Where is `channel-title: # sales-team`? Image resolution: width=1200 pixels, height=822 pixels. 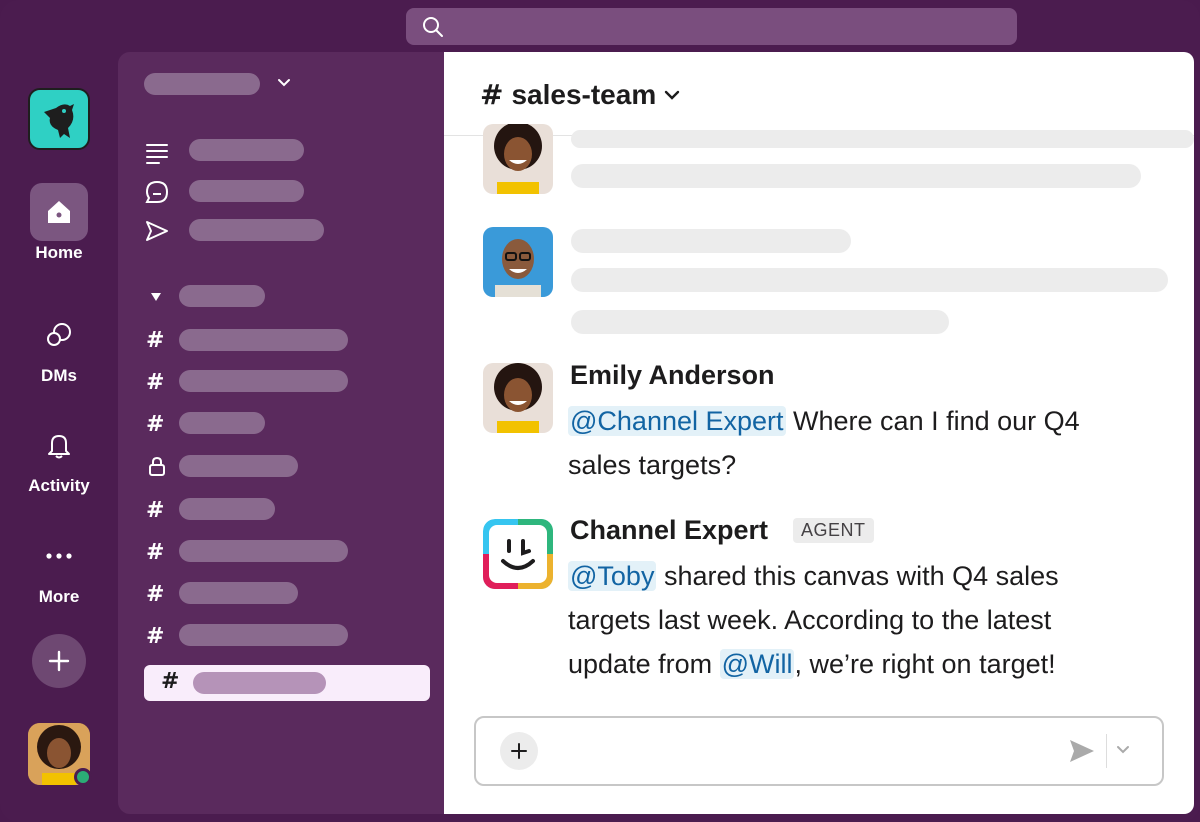 channel-title: # sales-team is located at coordinates (580, 94).